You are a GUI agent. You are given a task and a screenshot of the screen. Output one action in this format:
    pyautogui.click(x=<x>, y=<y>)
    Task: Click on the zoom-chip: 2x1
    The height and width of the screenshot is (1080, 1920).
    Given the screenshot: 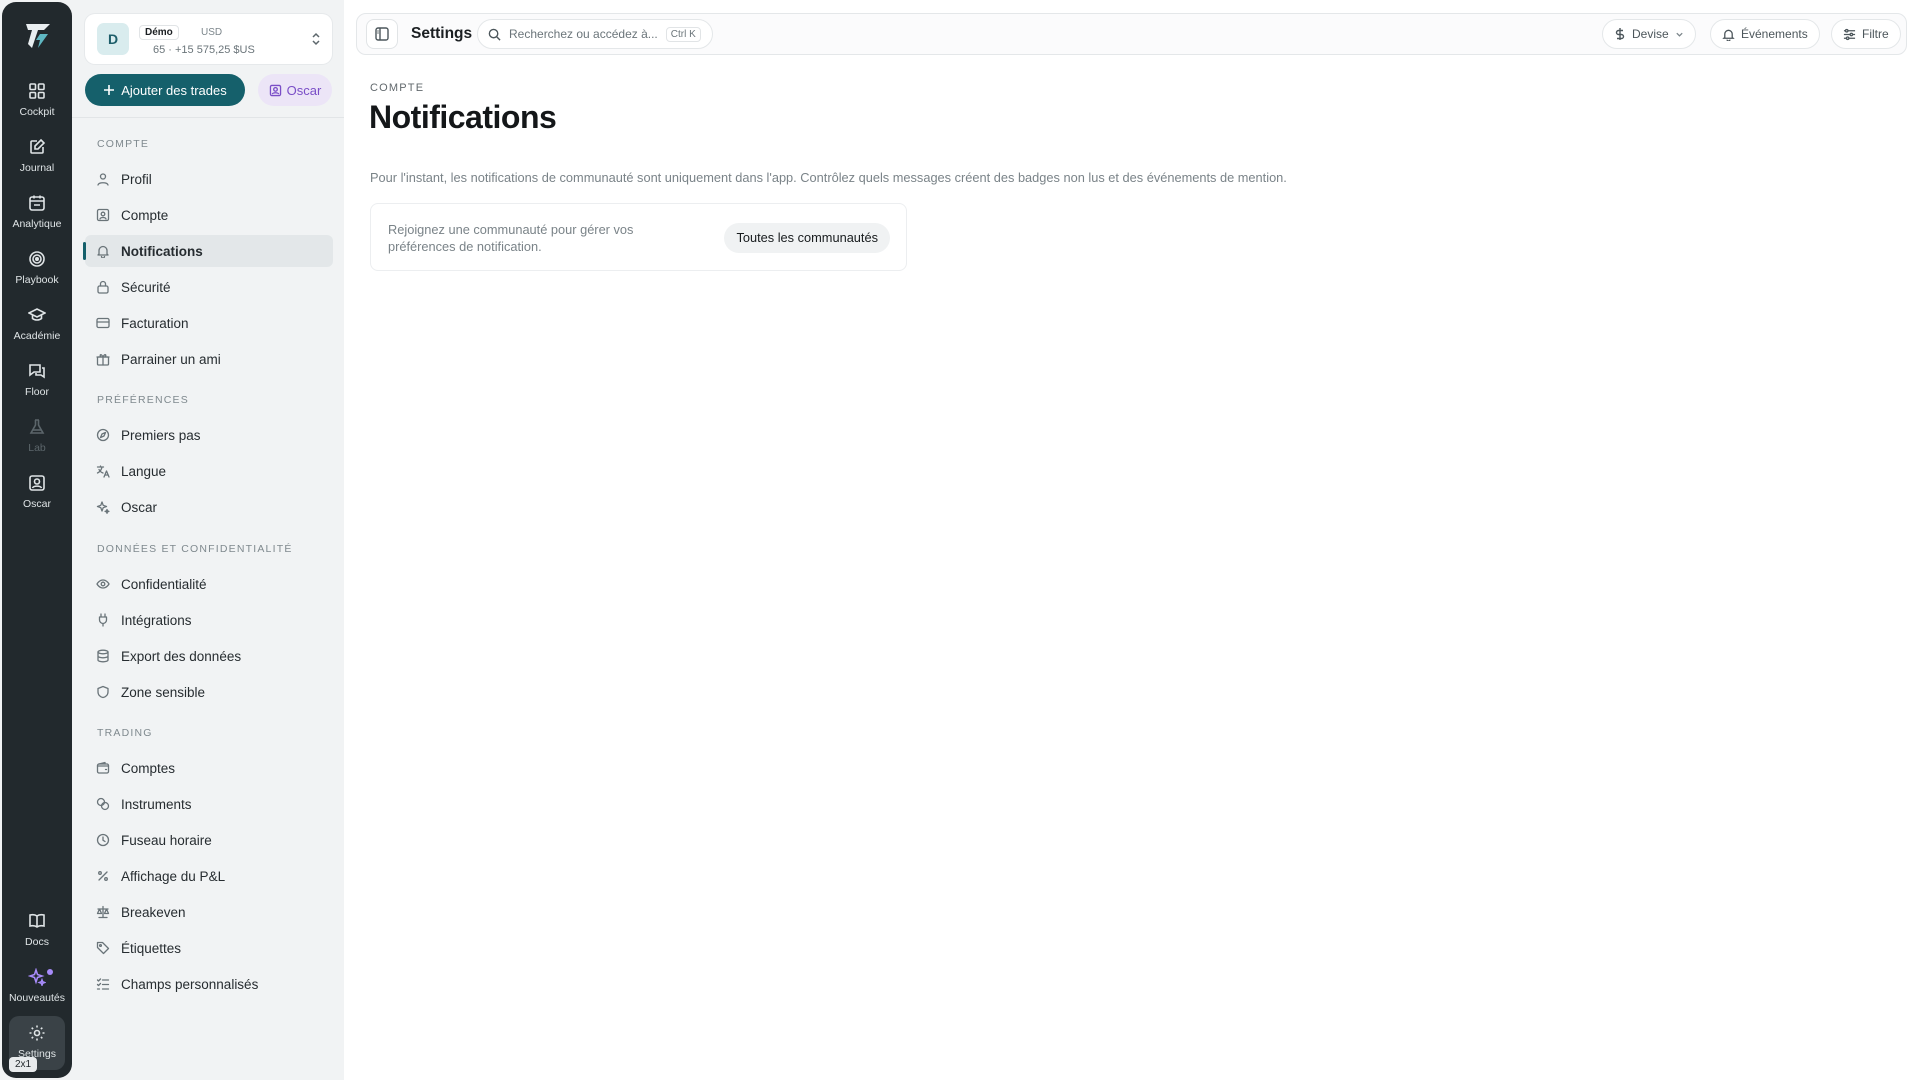 What is the action you would take?
    pyautogui.click(x=23, y=1064)
    